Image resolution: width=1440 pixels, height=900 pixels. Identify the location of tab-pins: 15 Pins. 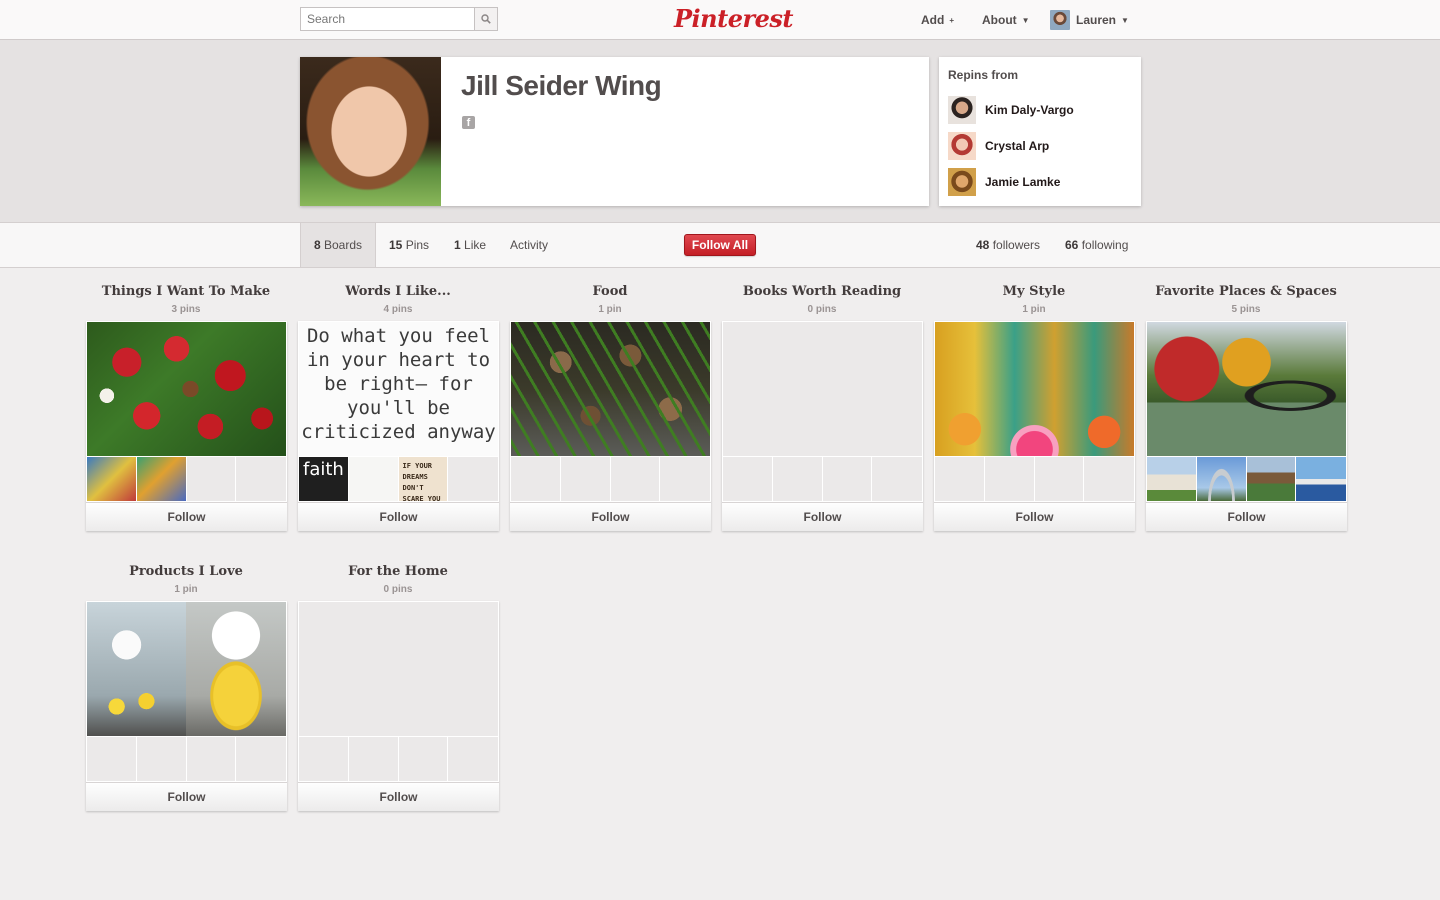
(409, 245).